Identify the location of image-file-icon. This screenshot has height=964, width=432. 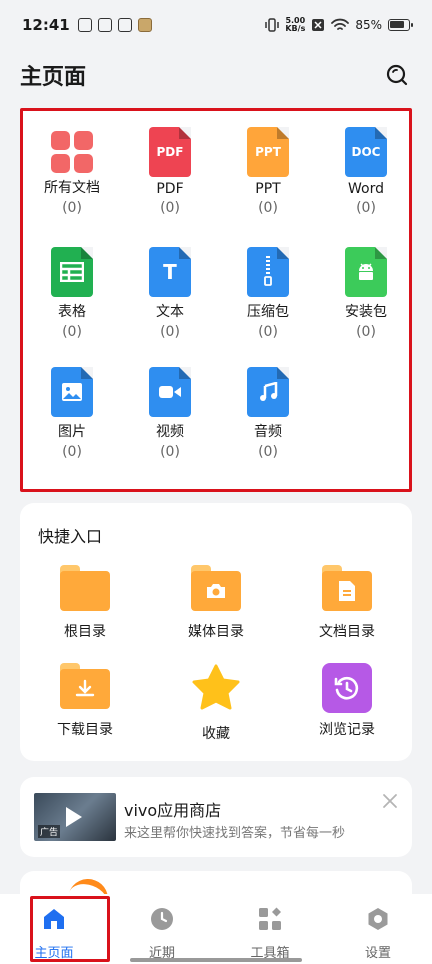
(72, 392).